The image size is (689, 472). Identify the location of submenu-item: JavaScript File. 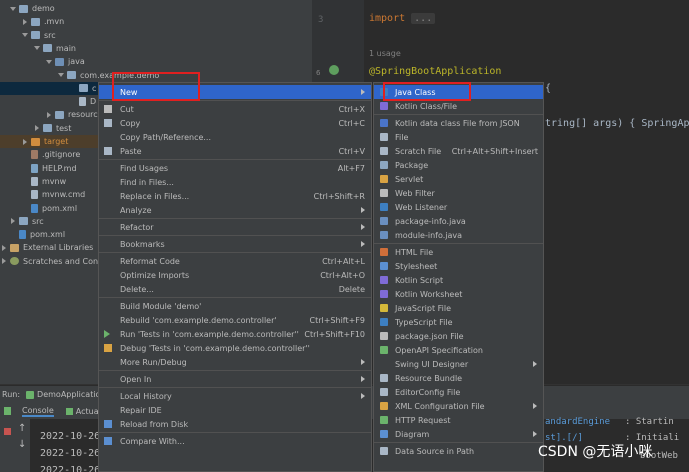
(458, 308).